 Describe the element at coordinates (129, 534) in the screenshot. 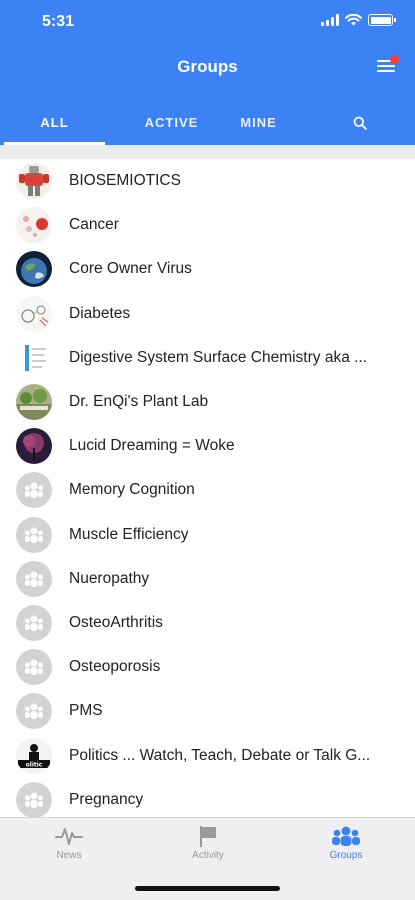

I see `group-name: Muscle Efficiency` at that location.